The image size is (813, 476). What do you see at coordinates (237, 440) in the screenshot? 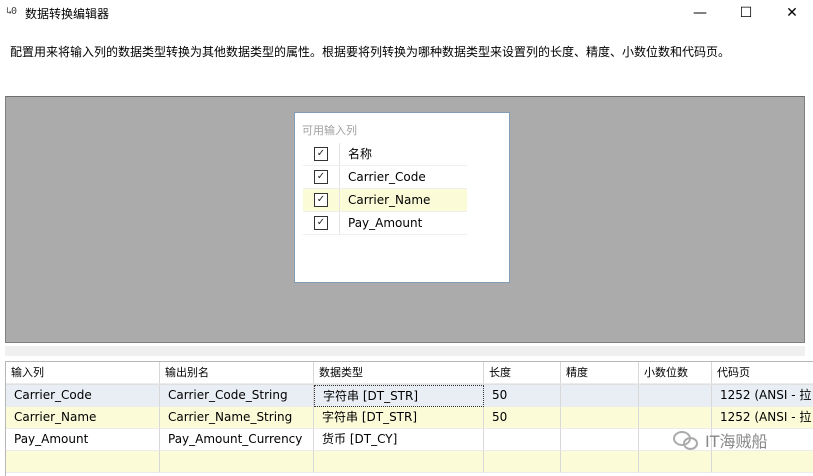
I see `output-alias-cell: Pay_Amount_Currency` at bounding box center [237, 440].